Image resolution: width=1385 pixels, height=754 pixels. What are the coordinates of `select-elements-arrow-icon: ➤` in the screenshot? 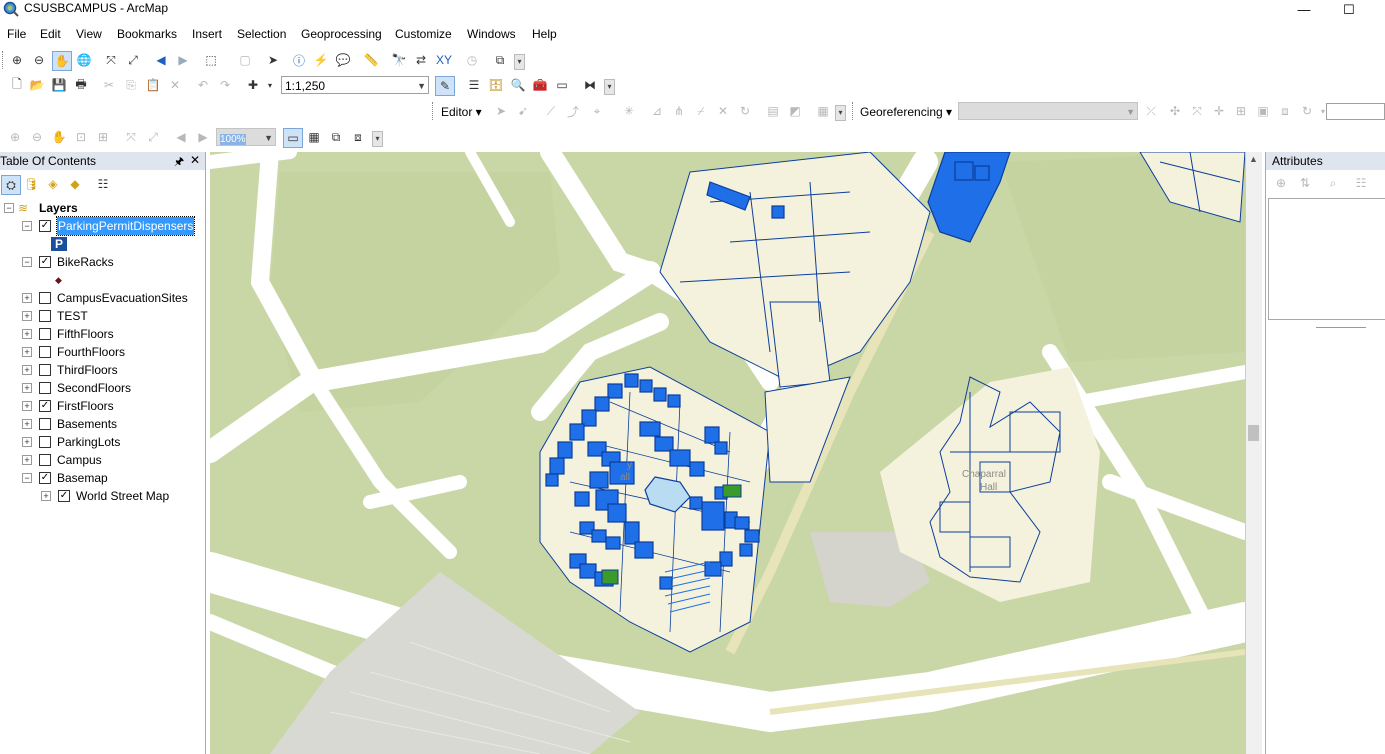 It's located at (273, 60).